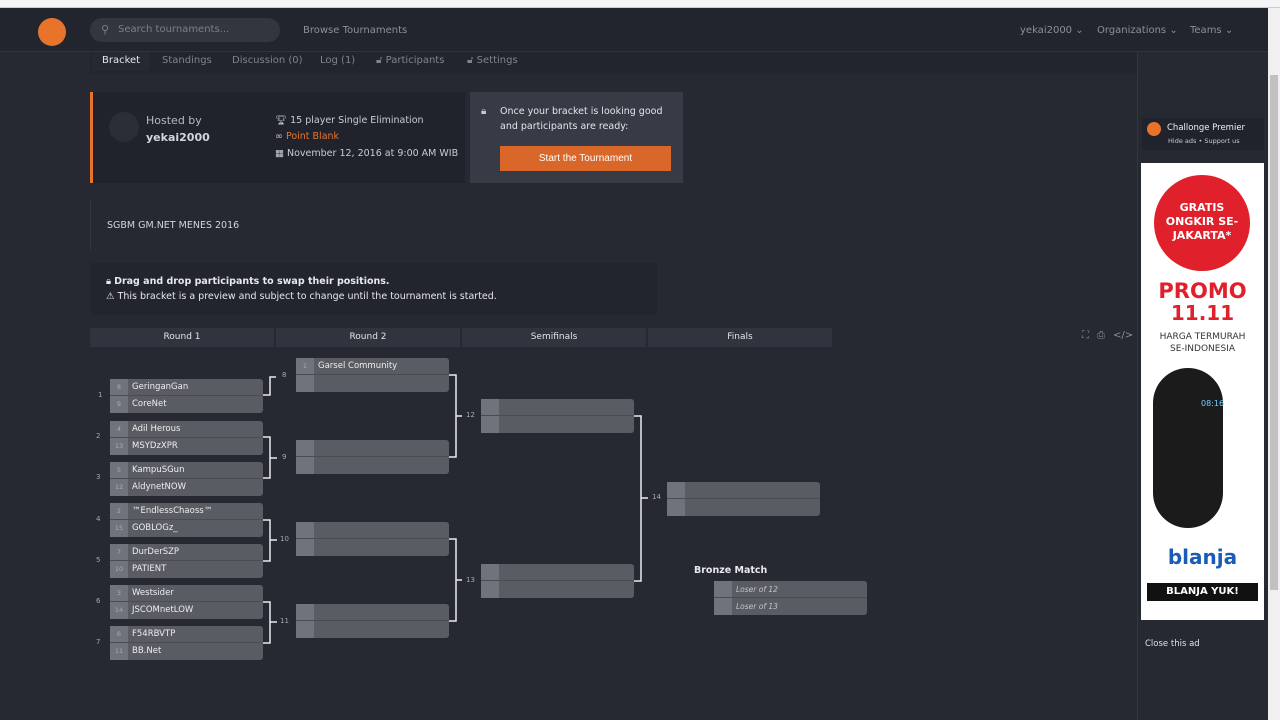  I want to click on match-number: 5, so click(98, 560).